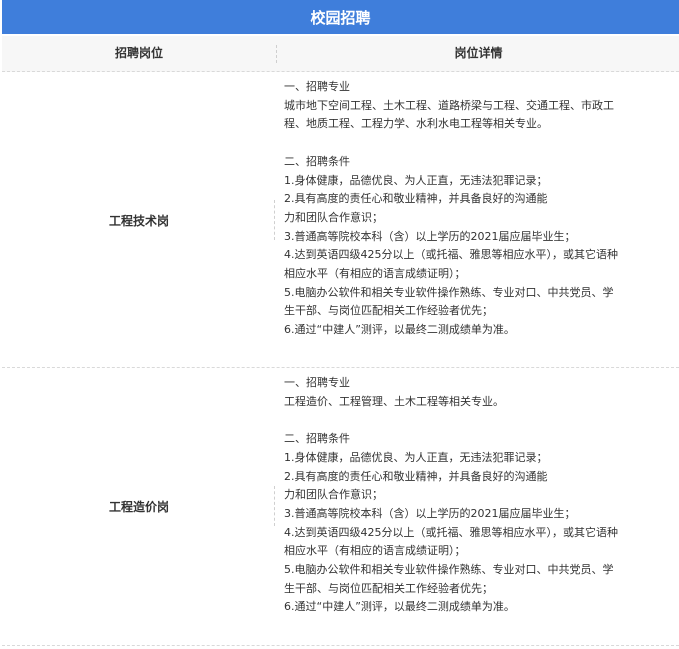  What do you see at coordinates (138, 507) in the screenshot?
I see `position-name: 工程造价岗` at bounding box center [138, 507].